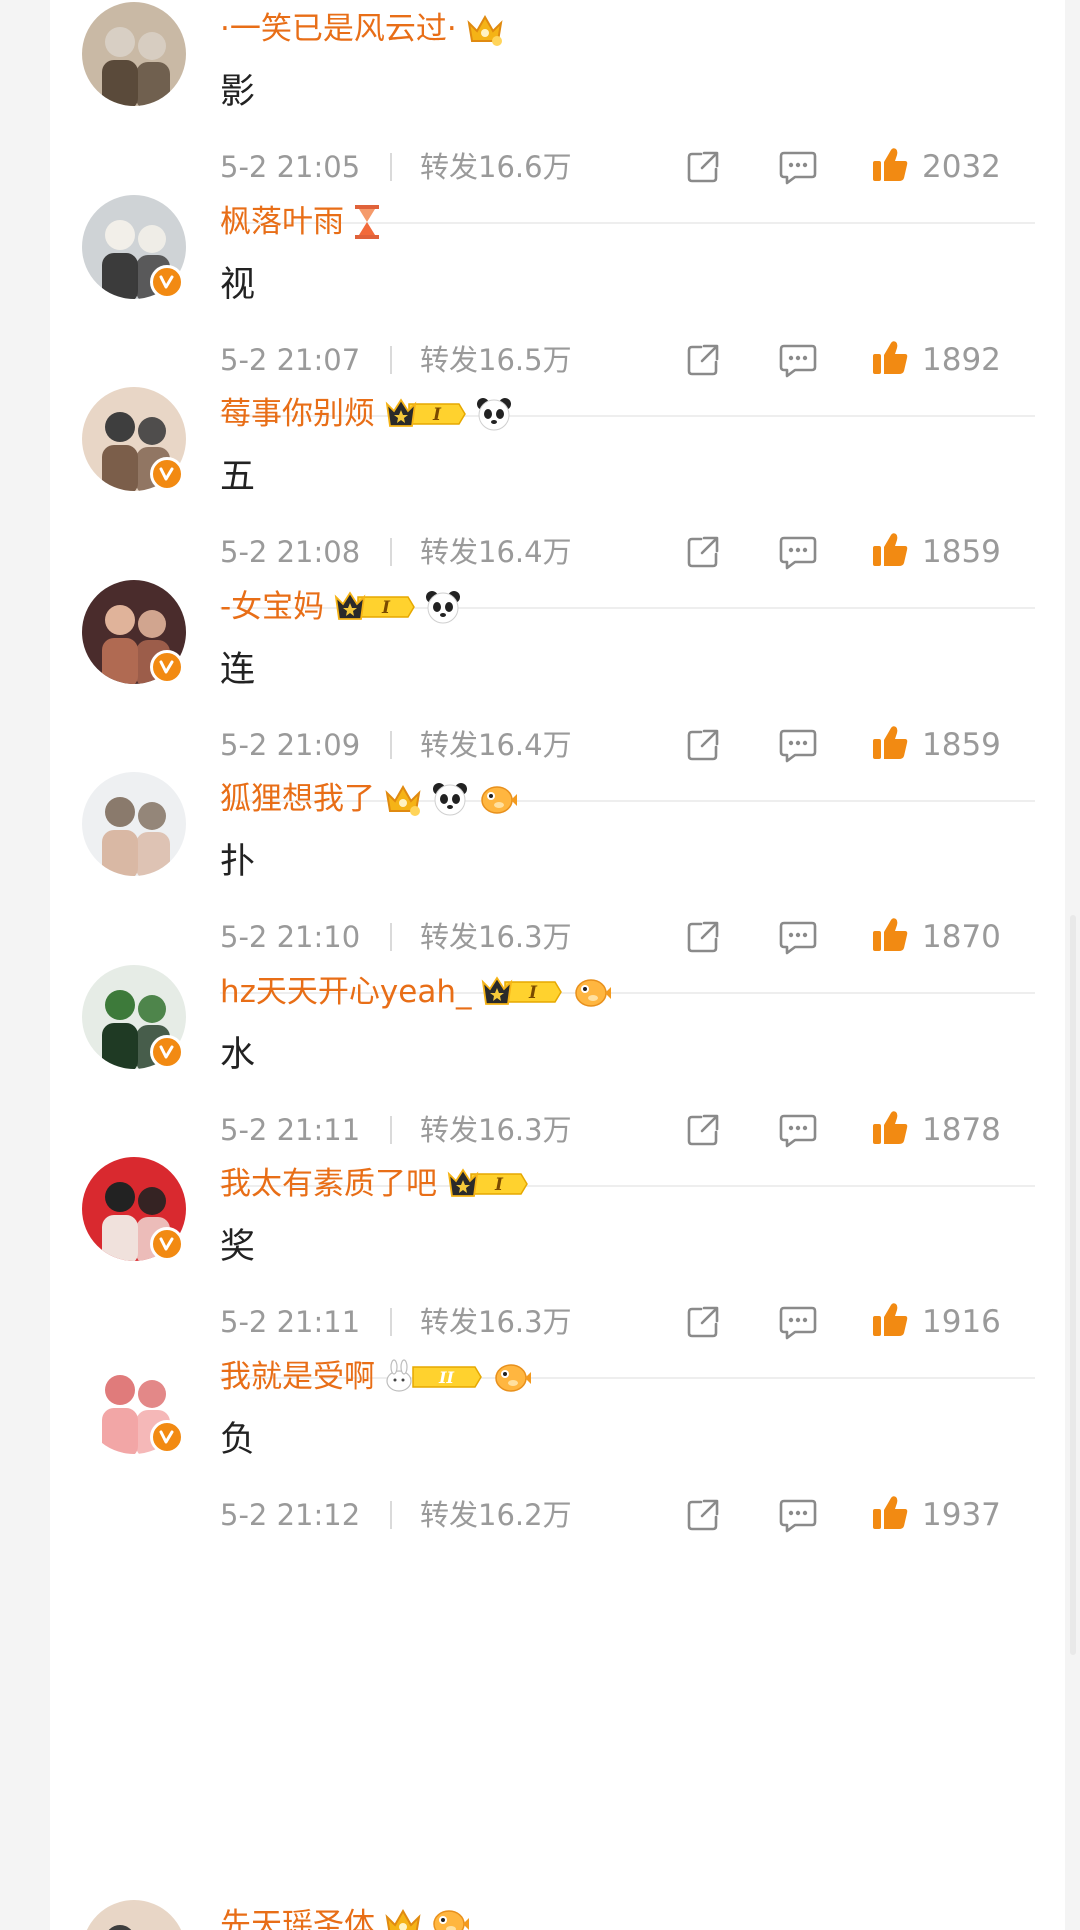 The width and height of the screenshot is (1080, 1930). What do you see at coordinates (375, 1377) in the screenshot?
I see `name-row: 我就是受啊 II` at bounding box center [375, 1377].